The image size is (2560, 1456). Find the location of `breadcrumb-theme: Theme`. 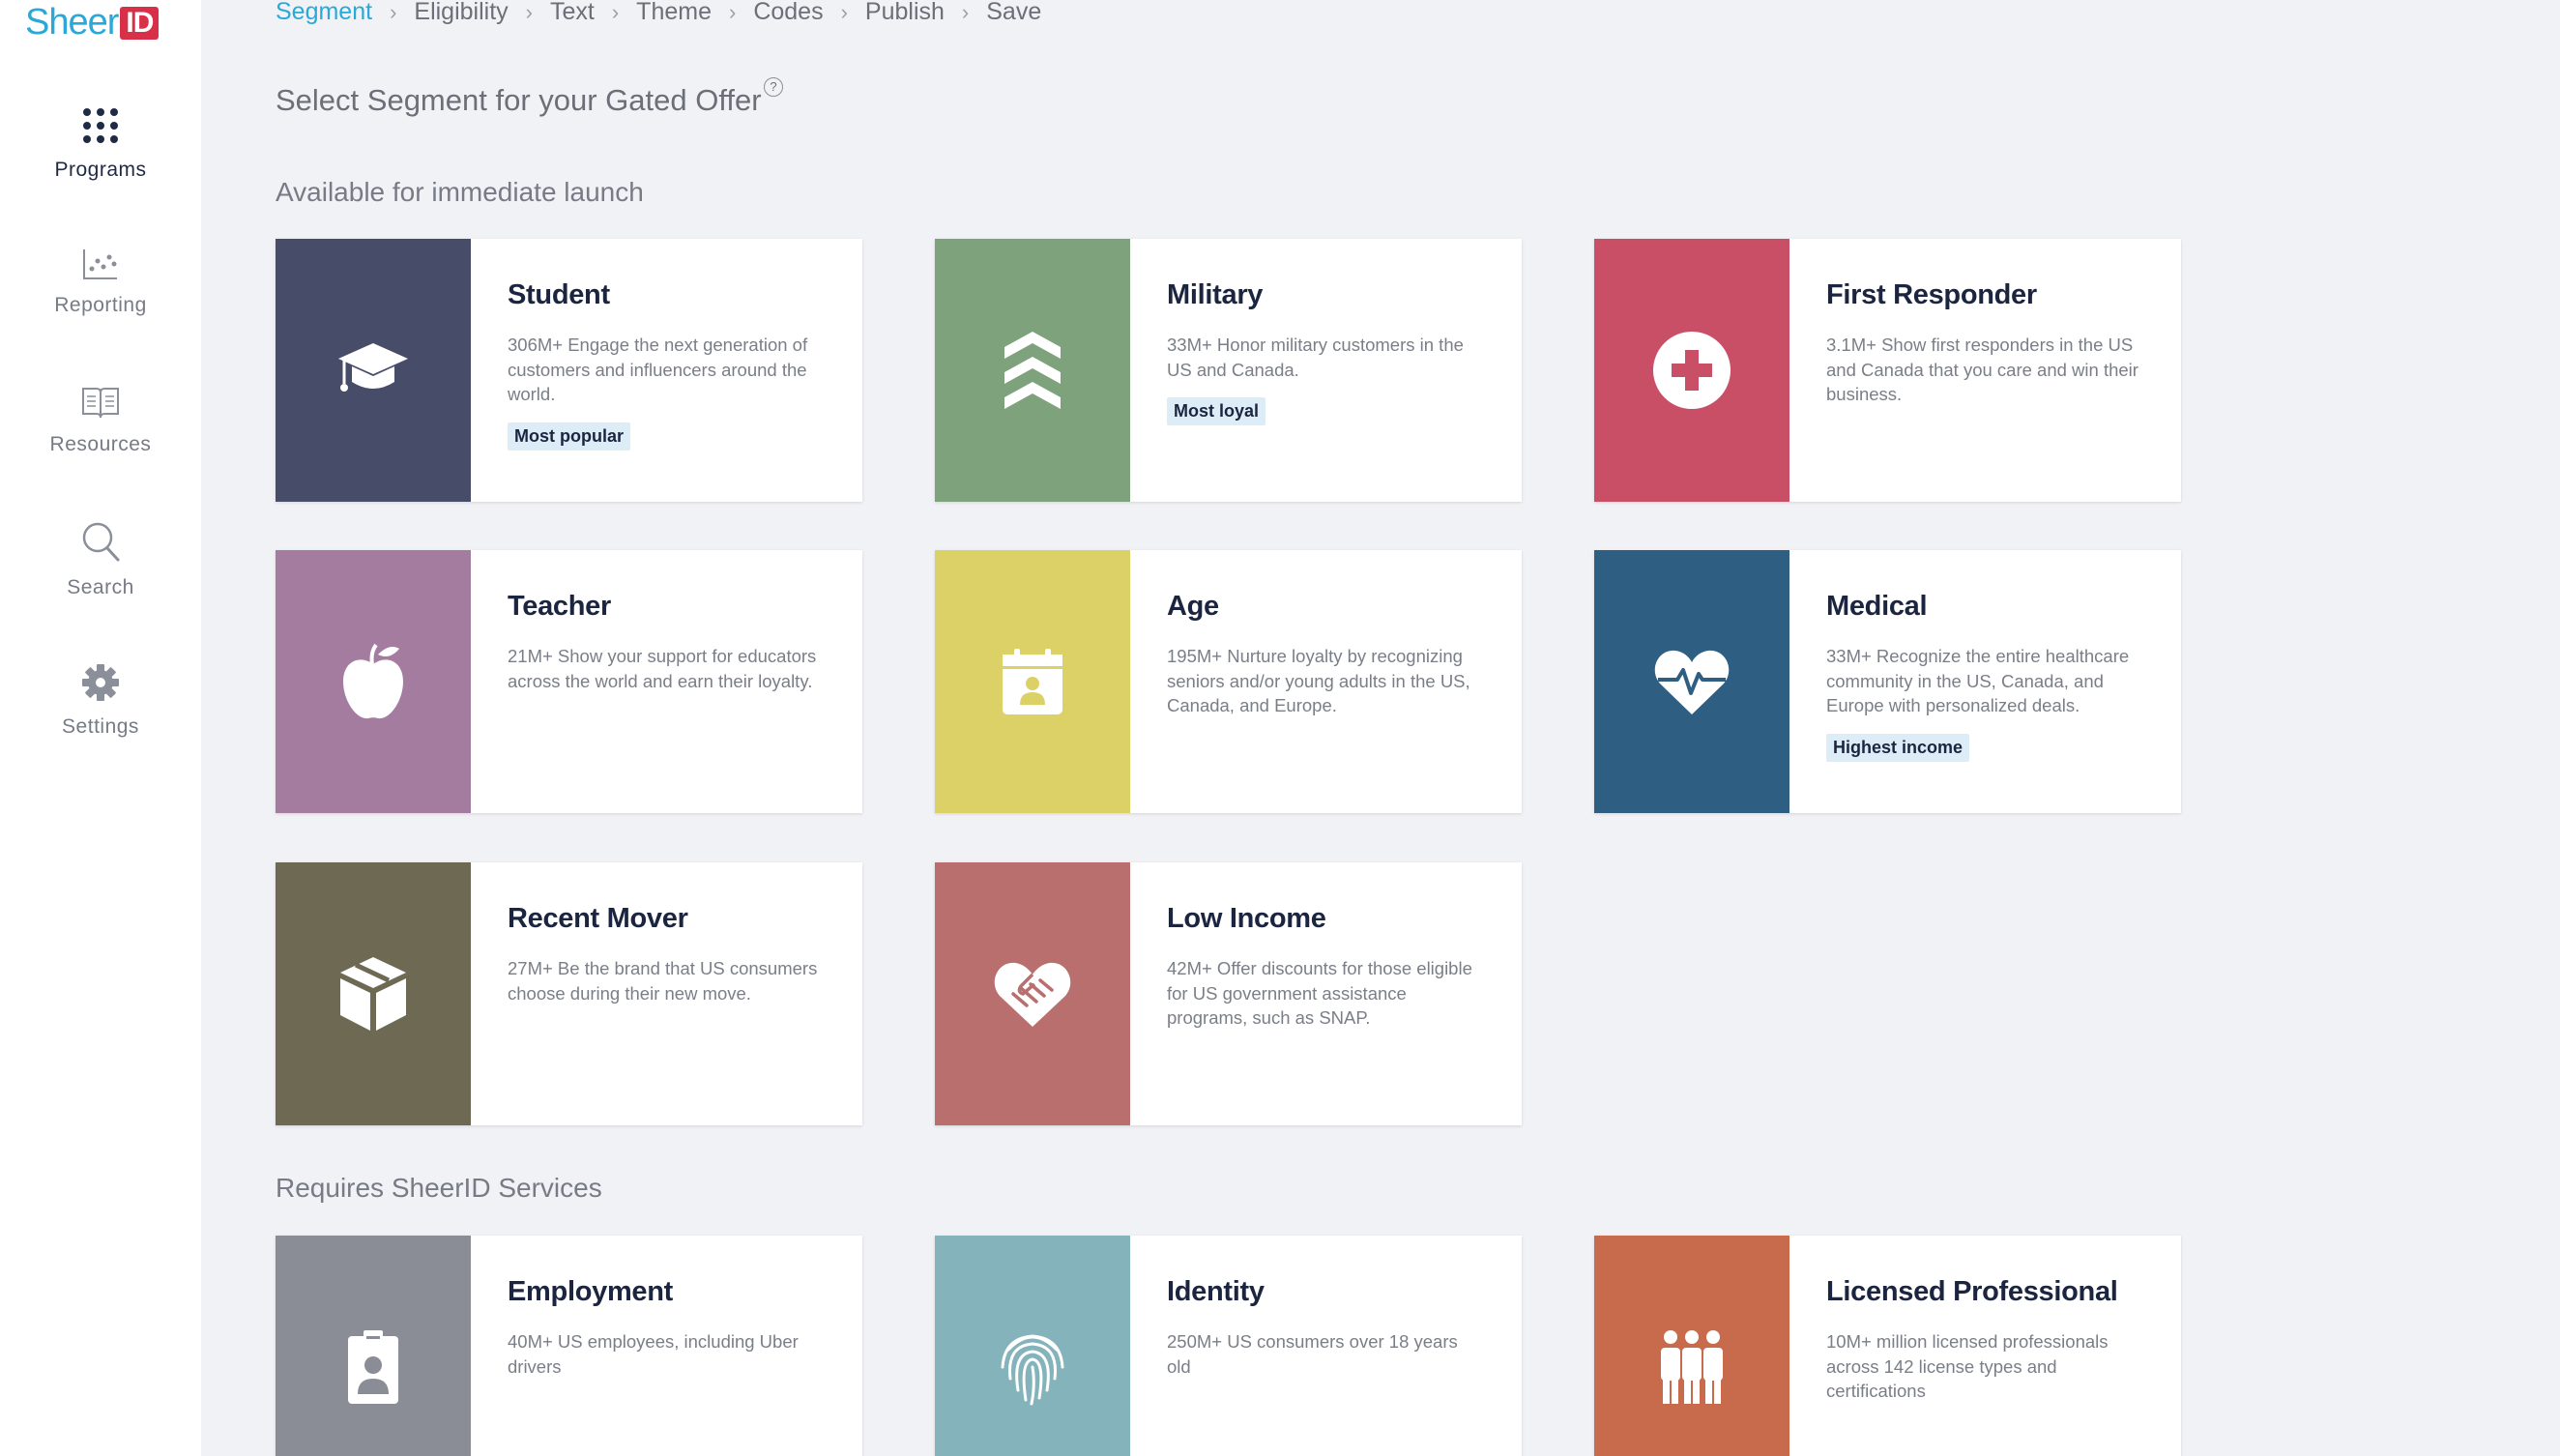

breadcrumb-theme: Theme is located at coordinates (674, 13).